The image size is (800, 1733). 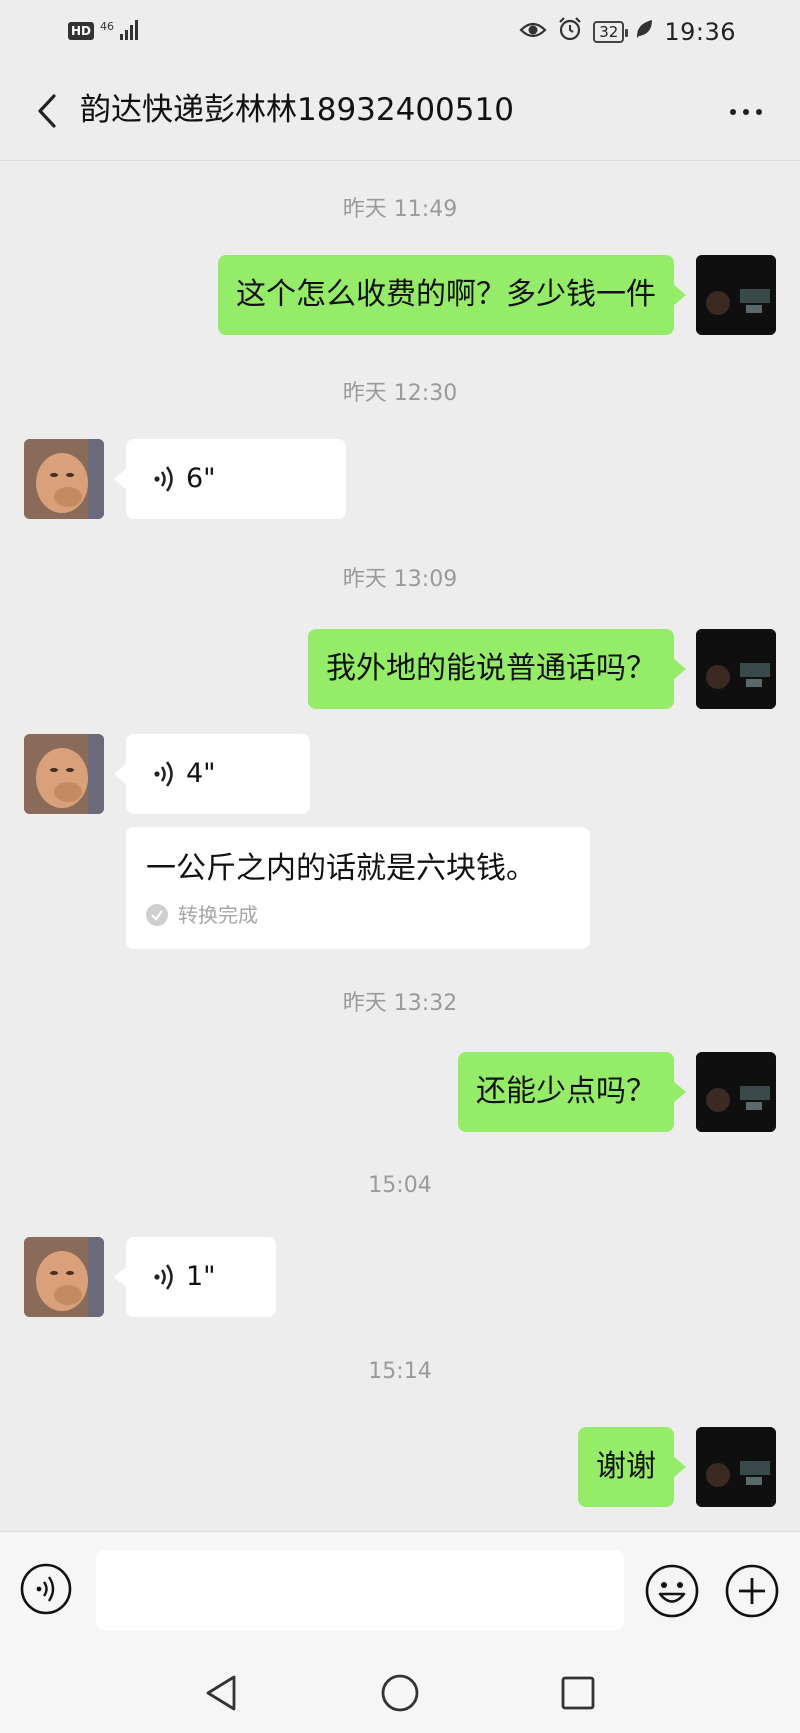 I want to click on back-chevron-icon, so click(x=47, y=111).